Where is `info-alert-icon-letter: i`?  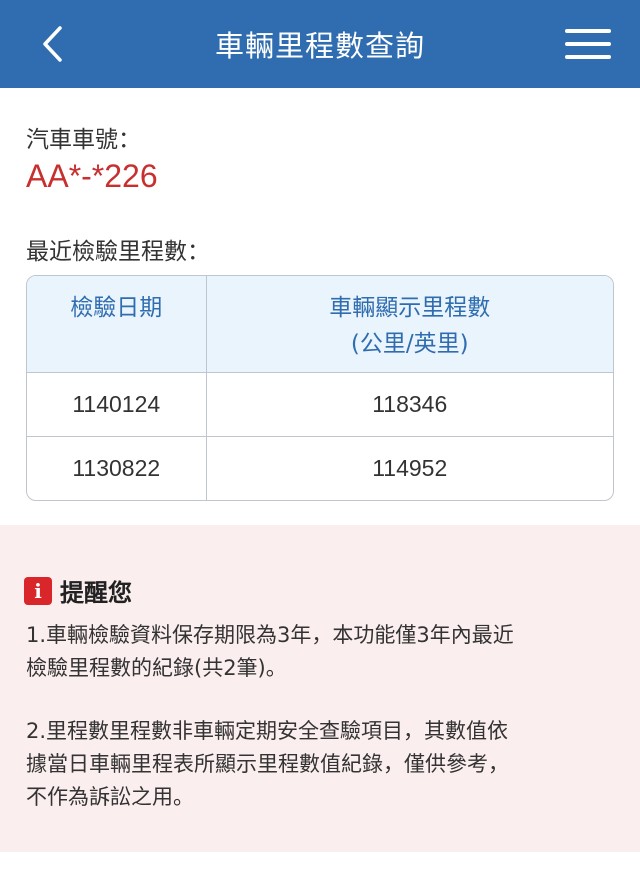 info-alert-icon-letter: i is located at coordinates (38, 590).